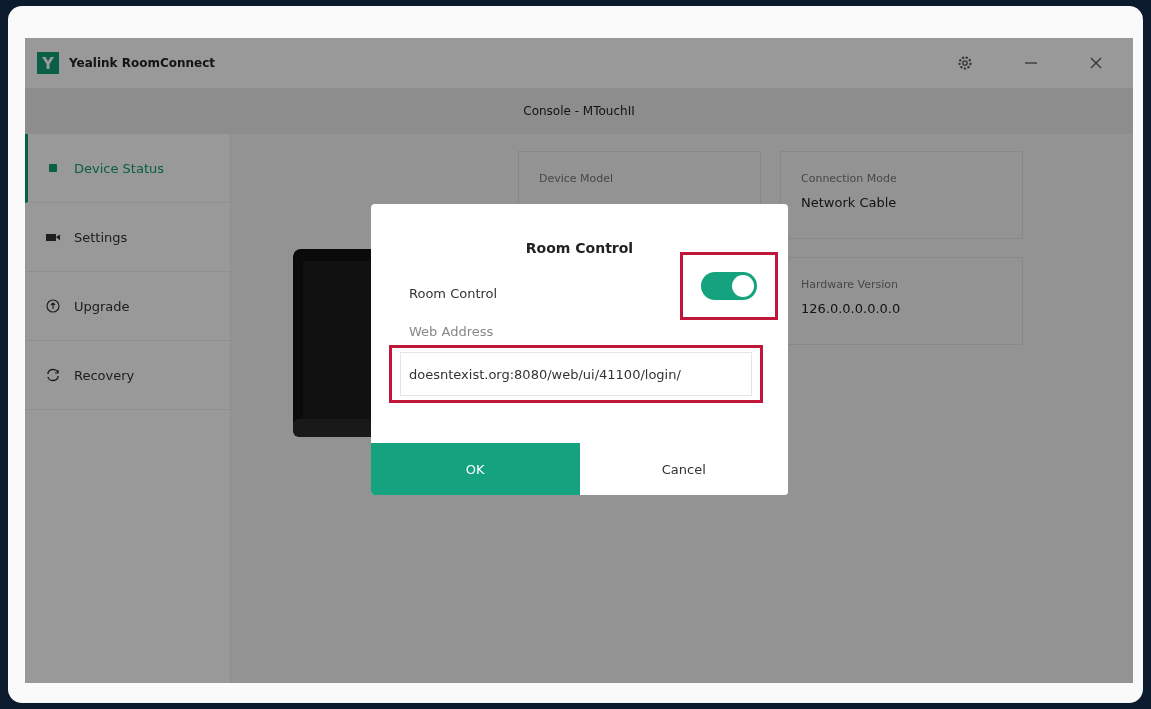  Describe the element at coordinates (849, 202) in the screenshot. I see `card-value: Network Cable` at that location.